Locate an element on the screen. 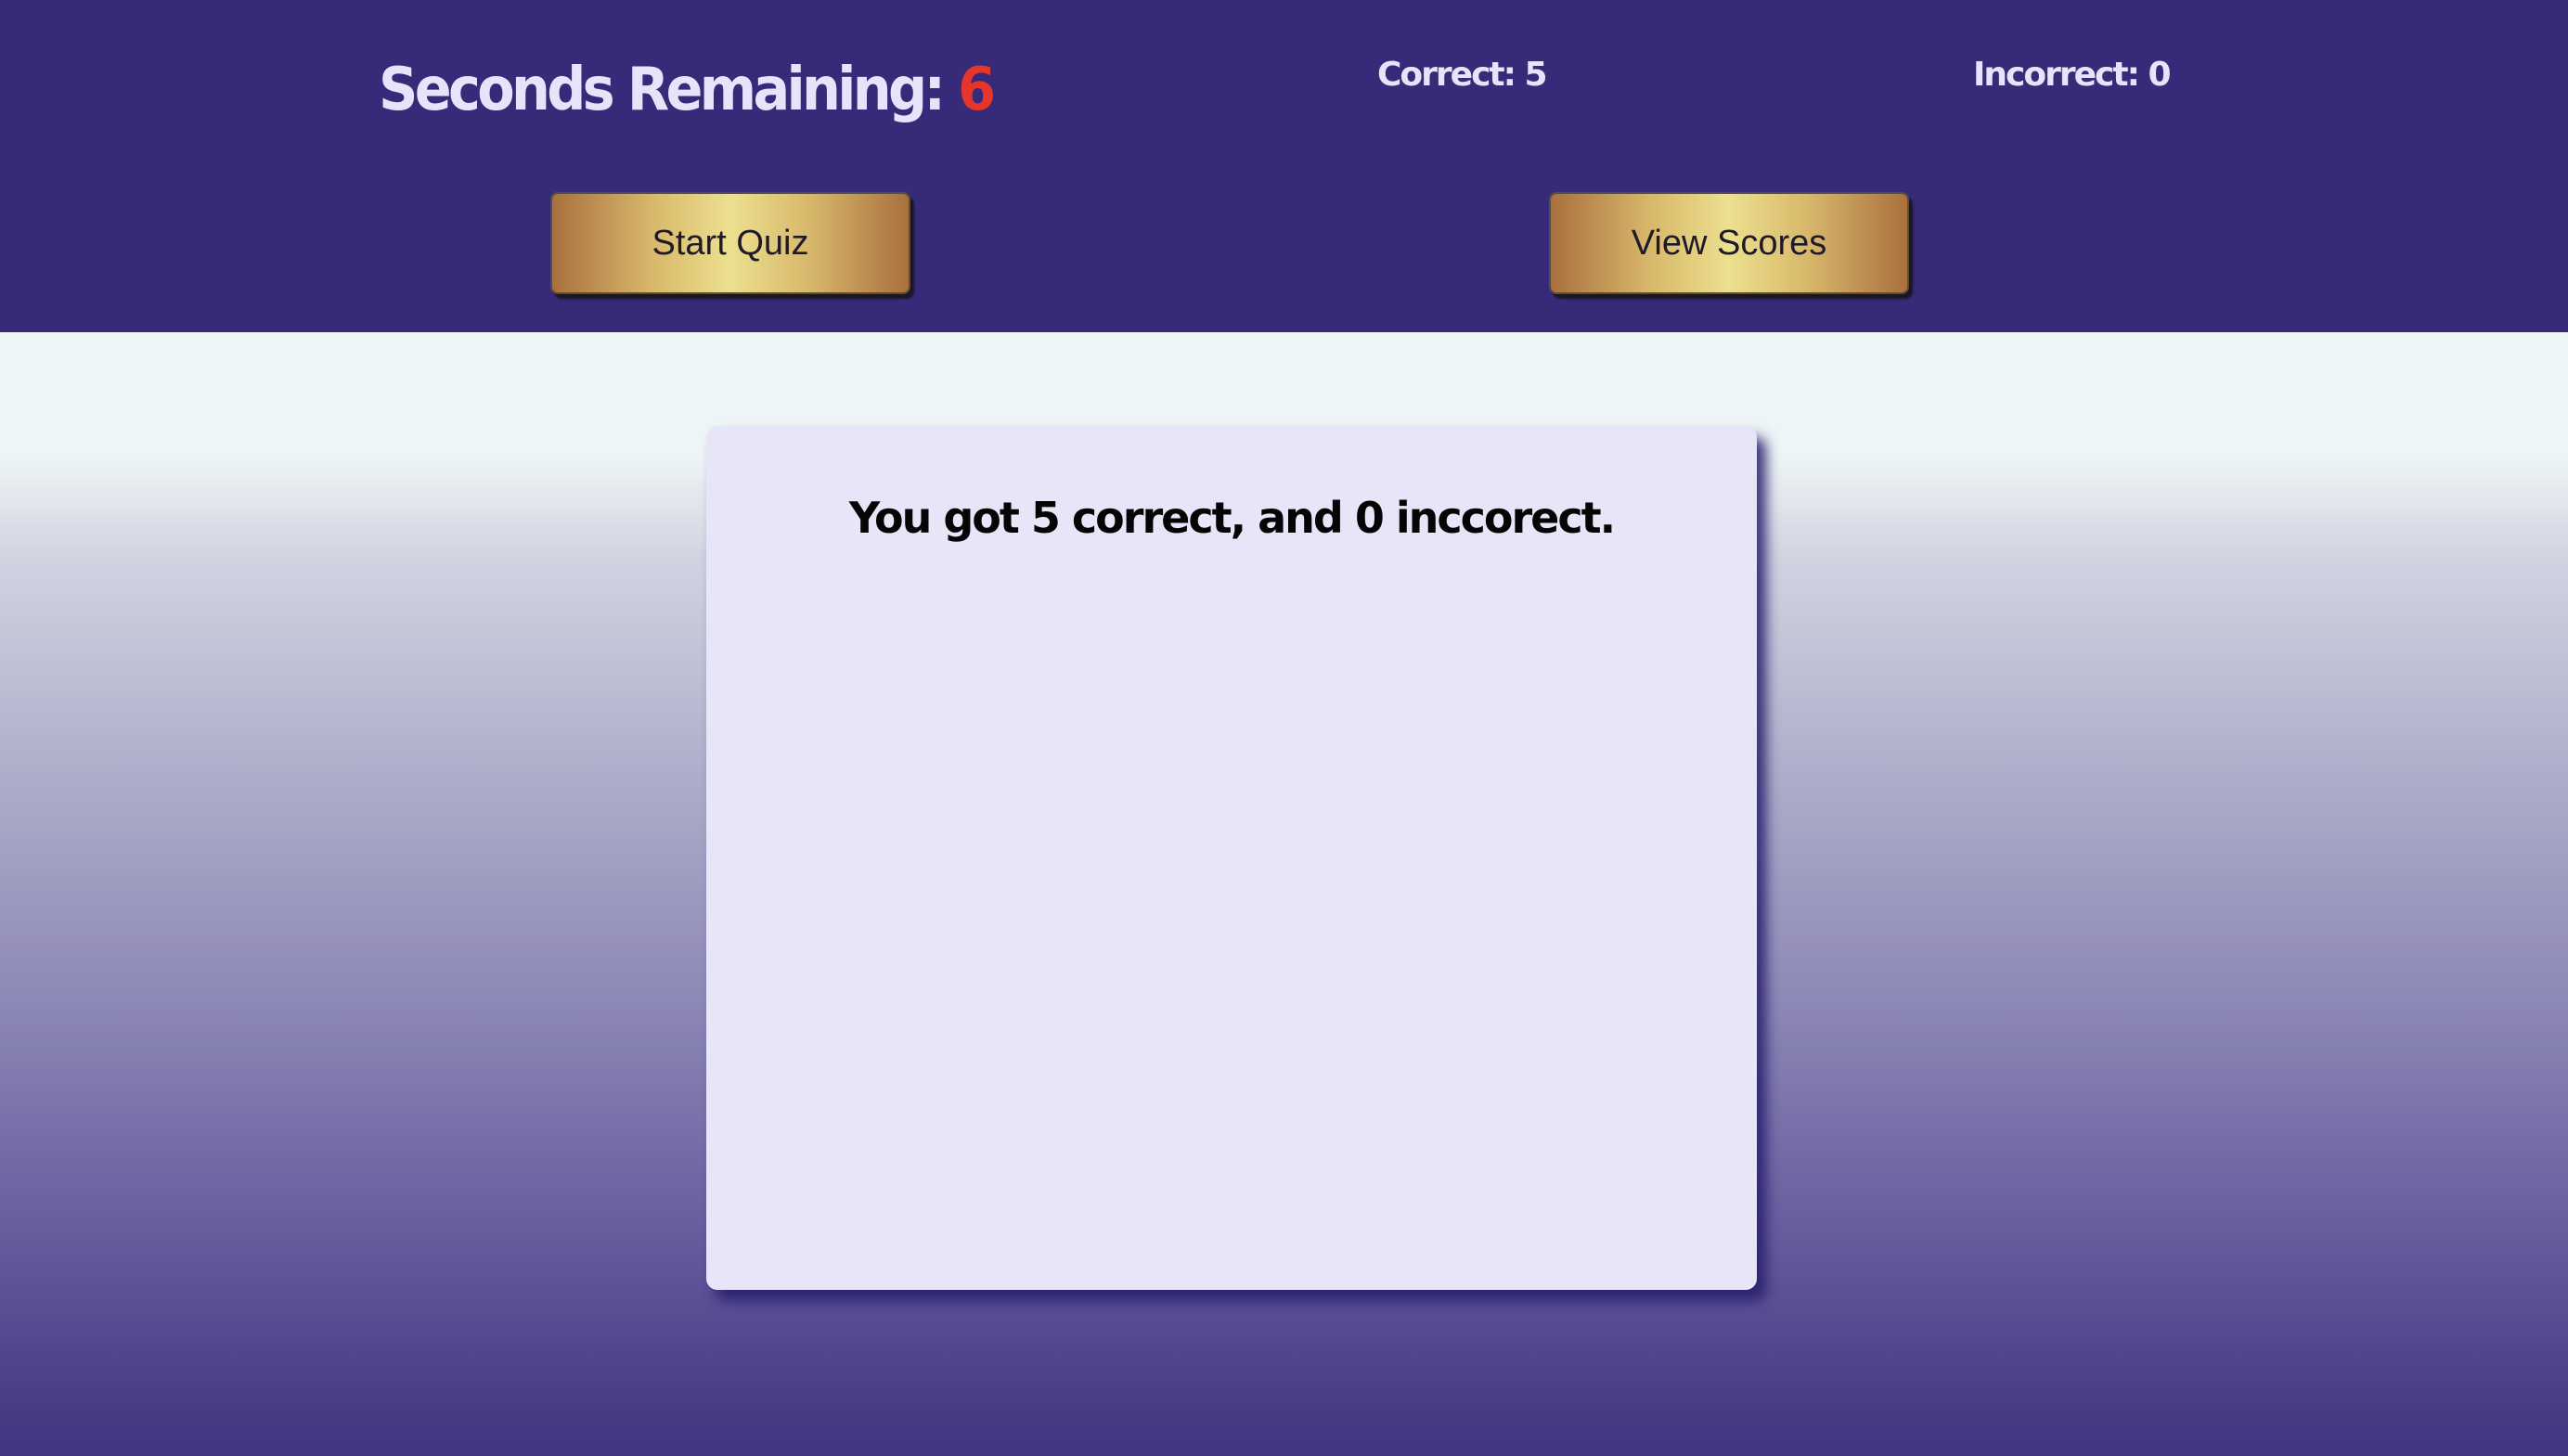  incorrect-count: Incorrect: 0 is located at coordinates (2072, 75).